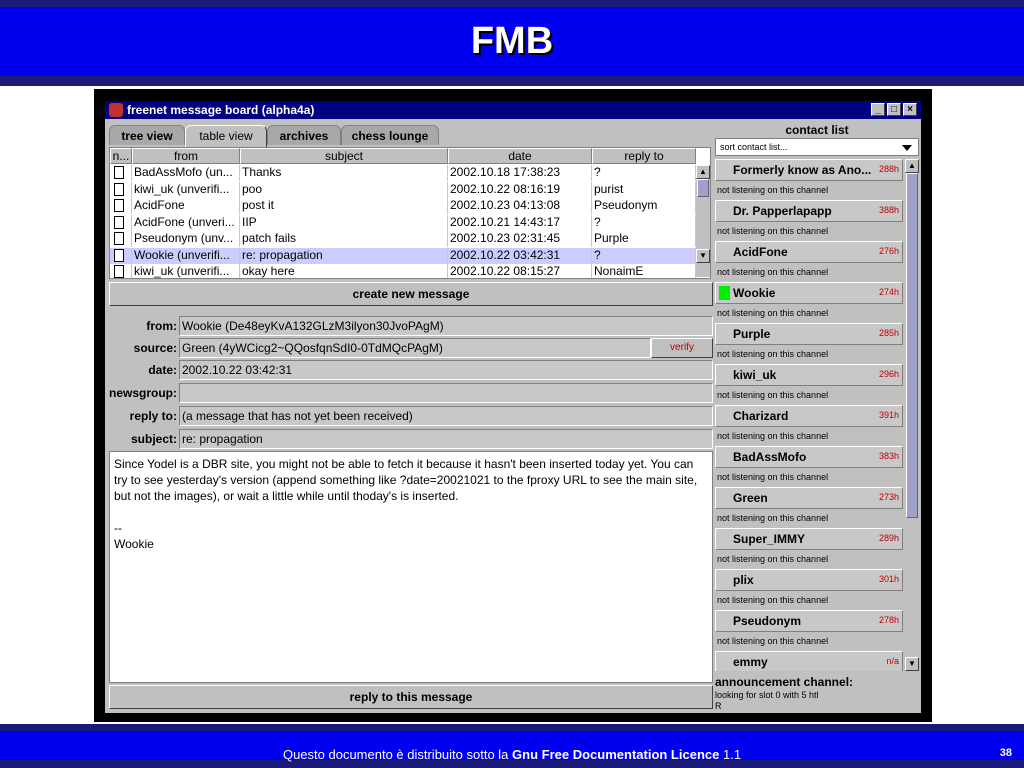  Describe the element at coordinates (221, 110) in the screenshot. I see `window-title: freenet message board (alpha4a)` at that location.